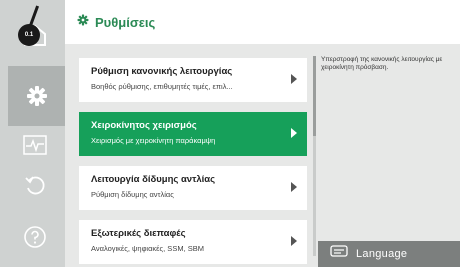 This screenshot has height=267, width=460. I want to click on language-button: Language, so click(389, 254).